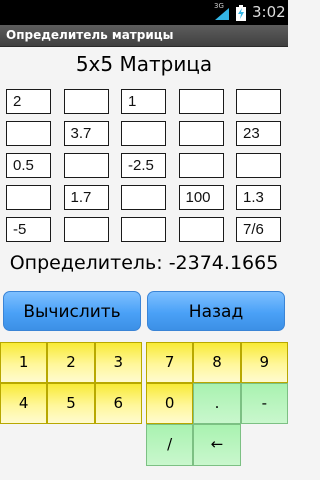 The height and width of the screenshot is (480, 320). Describe the element at coordinates (71, 362) in the screenshot. I see `key-2: 2` at that location.